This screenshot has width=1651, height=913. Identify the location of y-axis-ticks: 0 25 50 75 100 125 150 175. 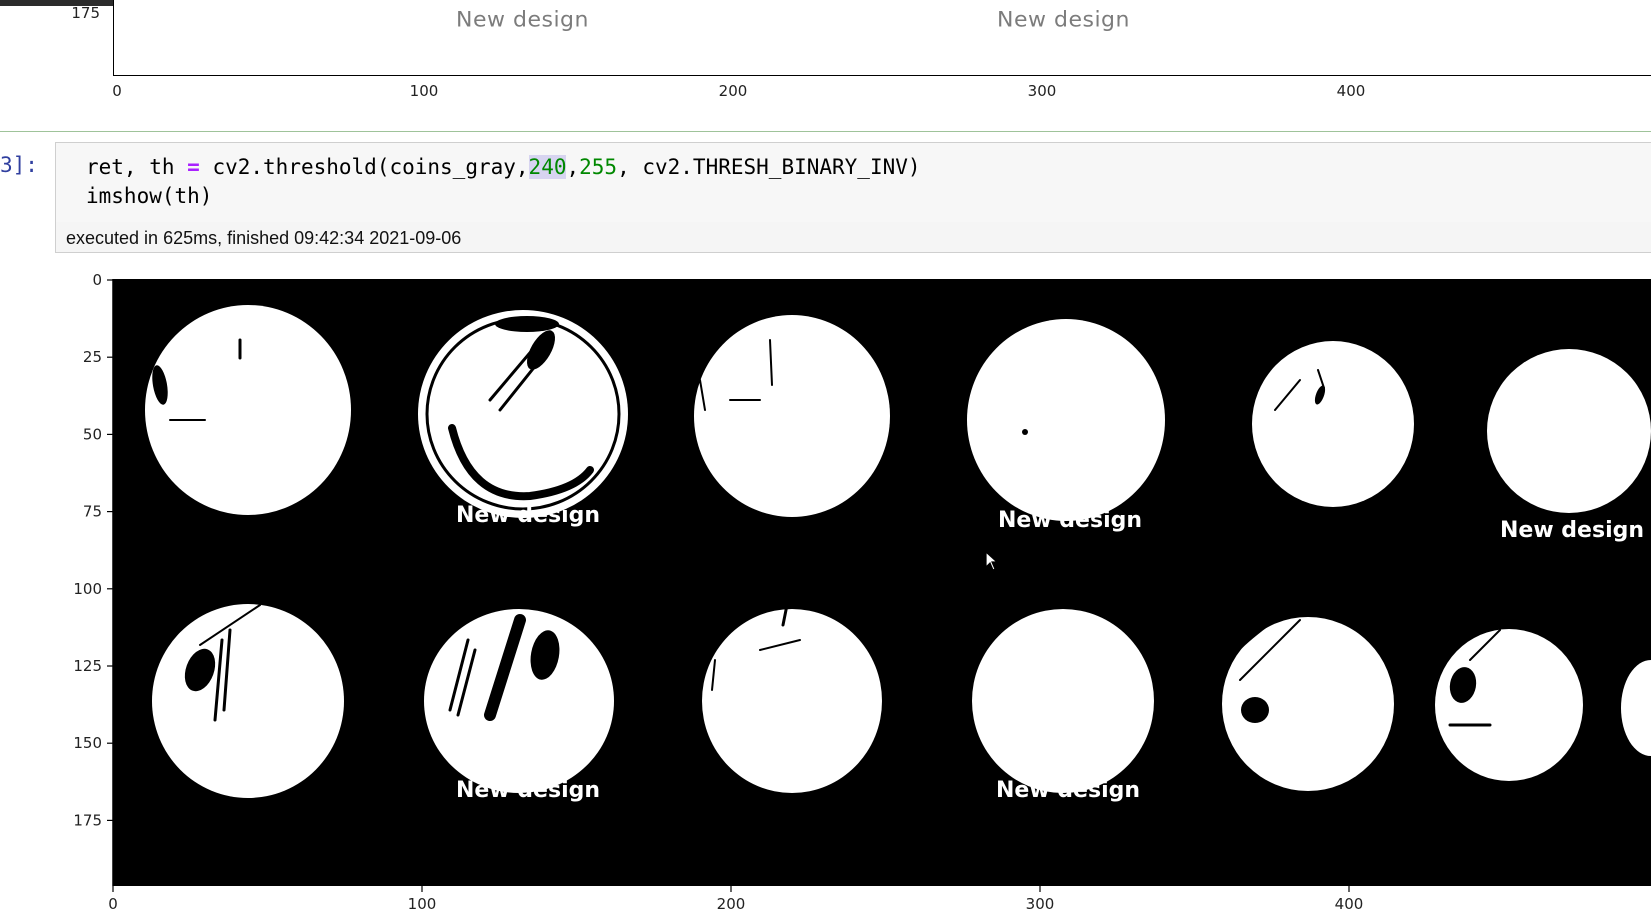
(93, 550).